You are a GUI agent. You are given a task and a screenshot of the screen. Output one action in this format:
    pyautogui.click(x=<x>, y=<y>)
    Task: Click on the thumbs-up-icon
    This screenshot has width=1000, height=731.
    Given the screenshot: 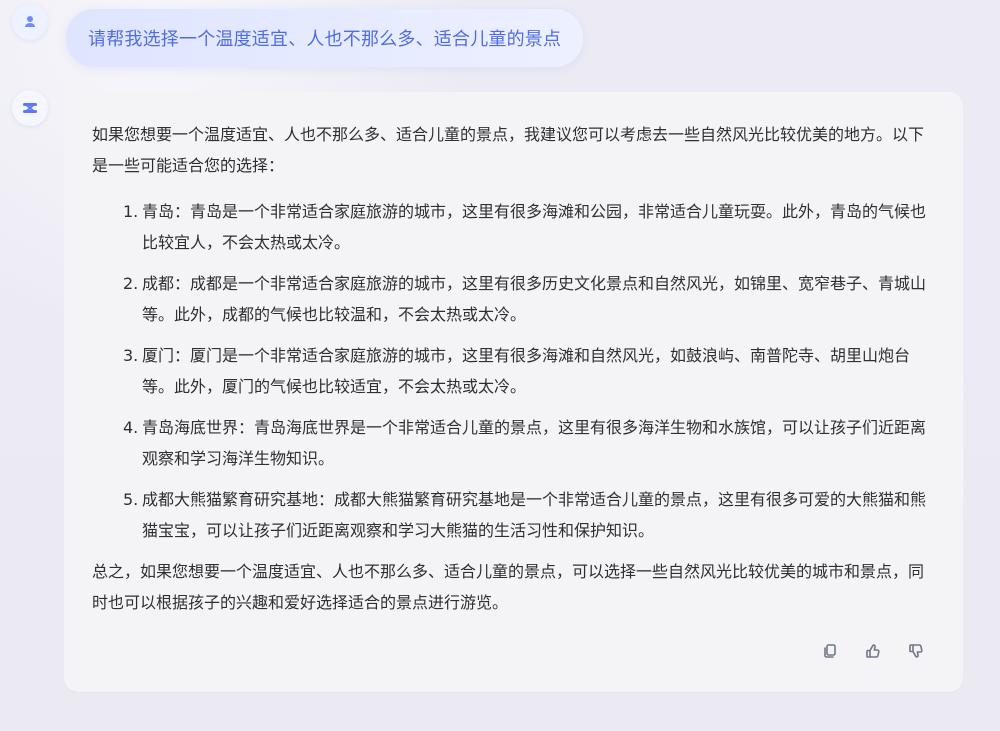 What is the action you would take?
    pyautogui.click(x=873, y=651)
    